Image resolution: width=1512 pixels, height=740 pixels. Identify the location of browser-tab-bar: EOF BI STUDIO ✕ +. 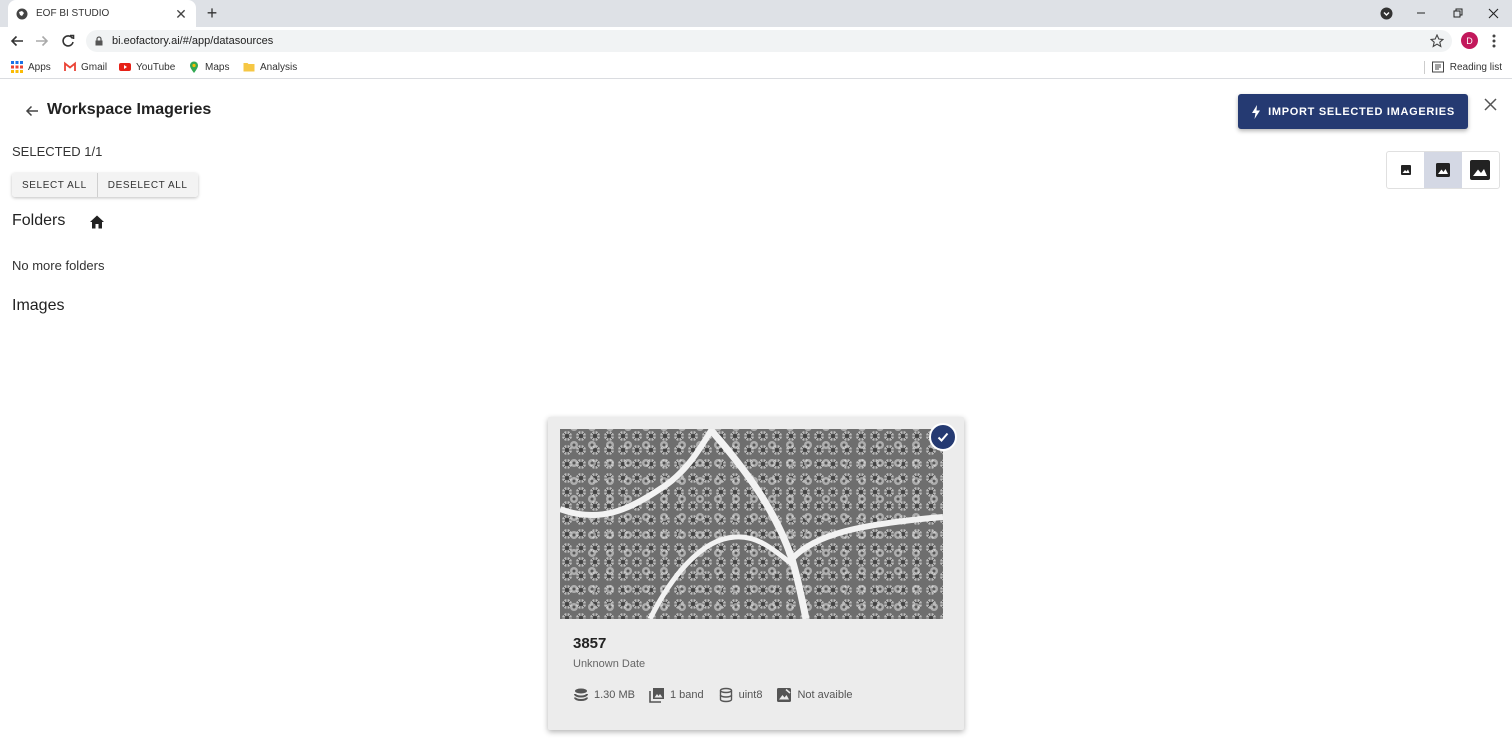
(756, 13).